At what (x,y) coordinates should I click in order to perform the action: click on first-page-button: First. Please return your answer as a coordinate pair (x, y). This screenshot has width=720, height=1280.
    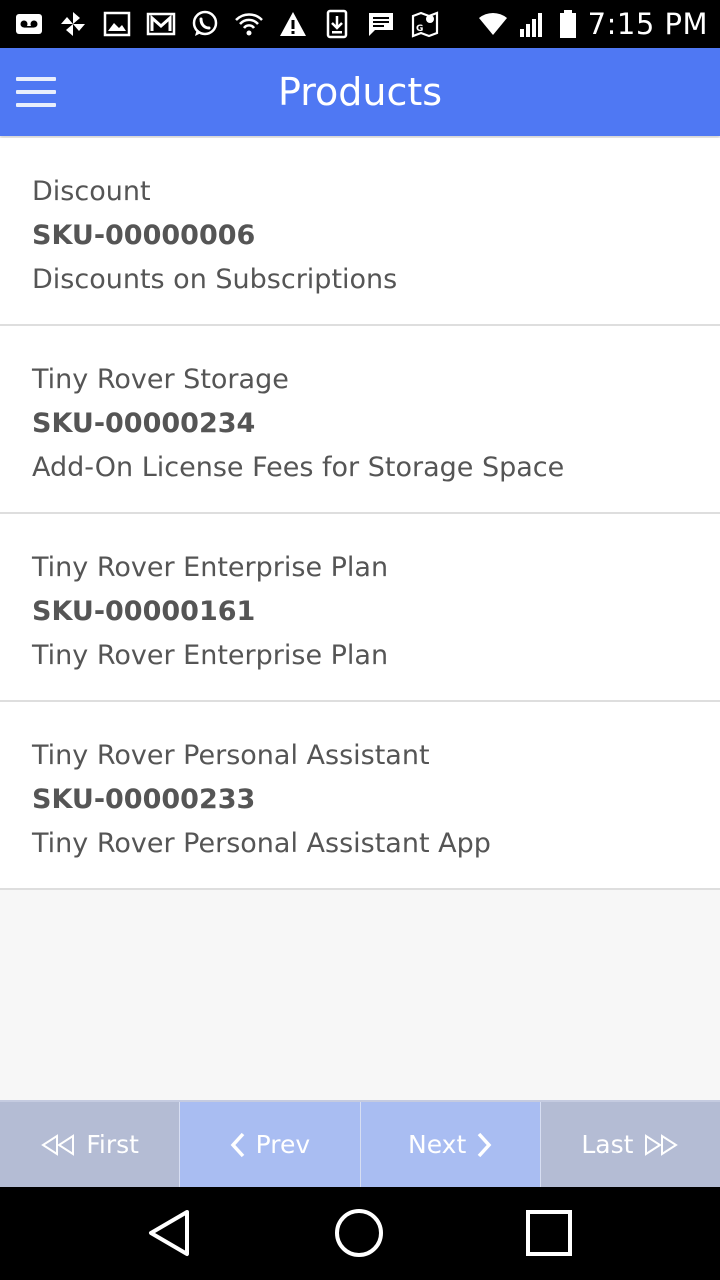
    Looking at the image, I should click on (90, 1144).